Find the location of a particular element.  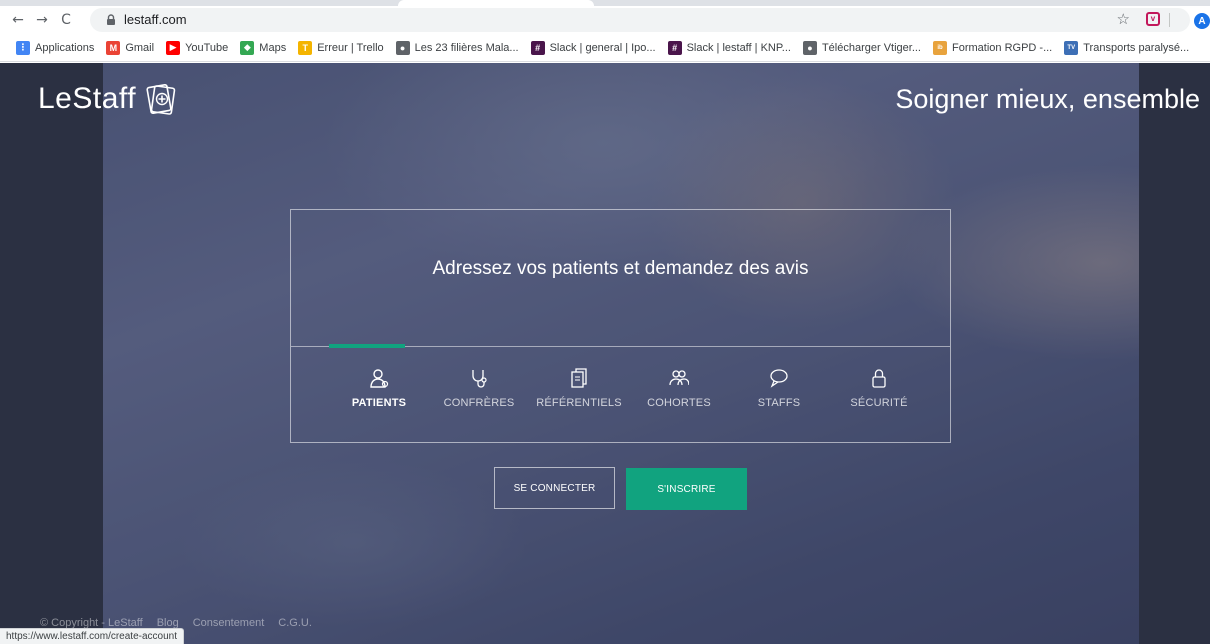

link-status-bubble: https://www.lestaff.com/create-account is located at coordinates (92, 636).